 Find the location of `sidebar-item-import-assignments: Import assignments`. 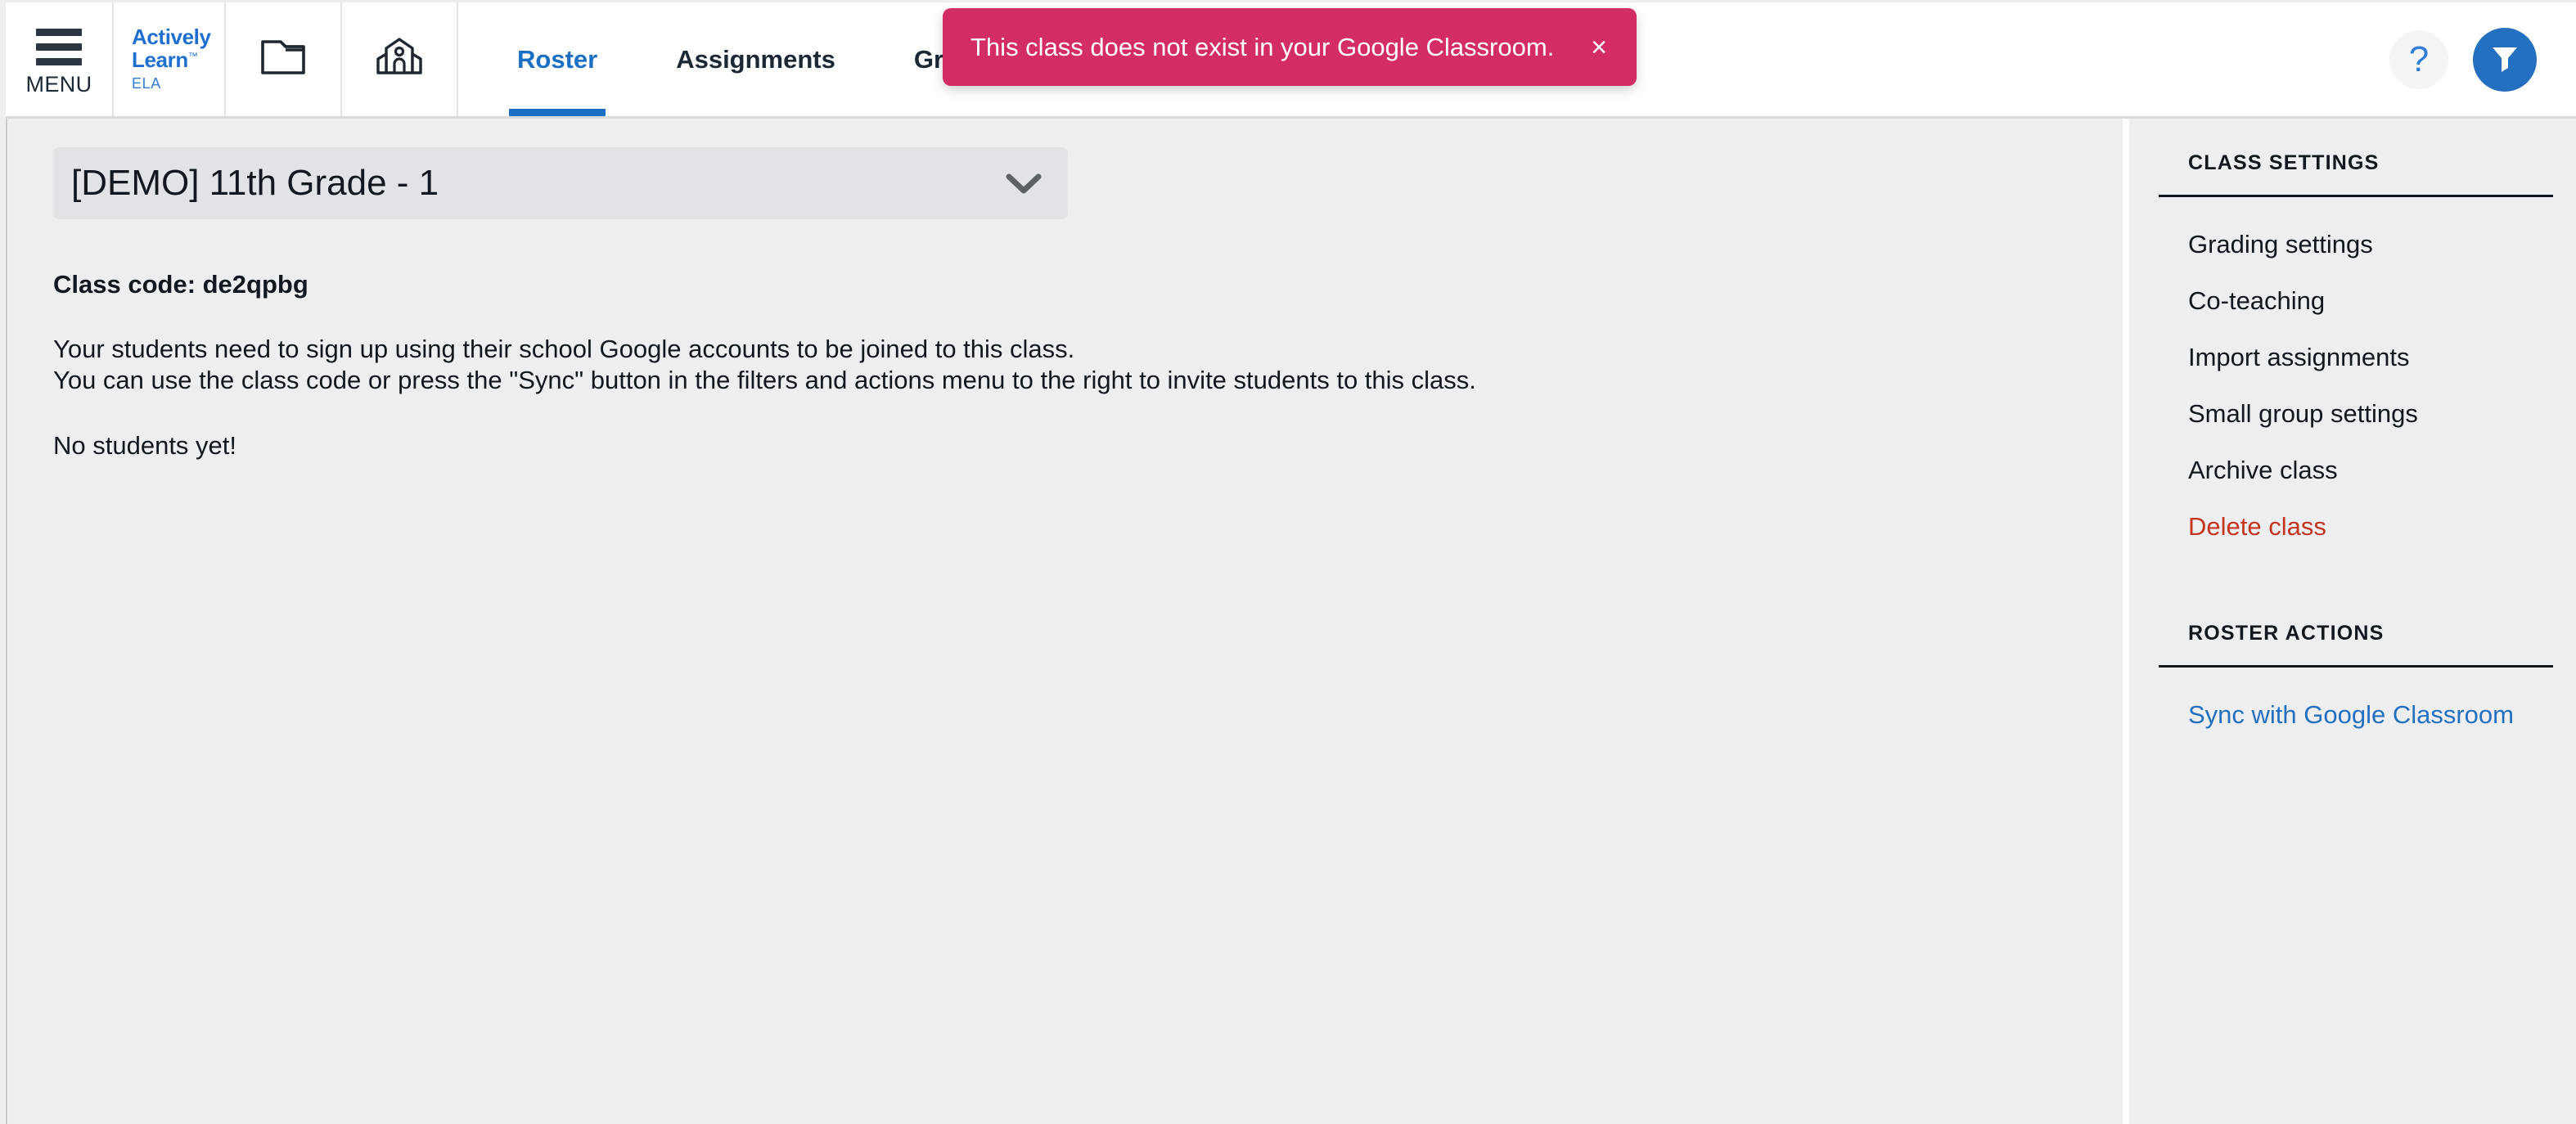

sidebar-item-import-assignments: Import assignments is located at coordinates (2344, 357).